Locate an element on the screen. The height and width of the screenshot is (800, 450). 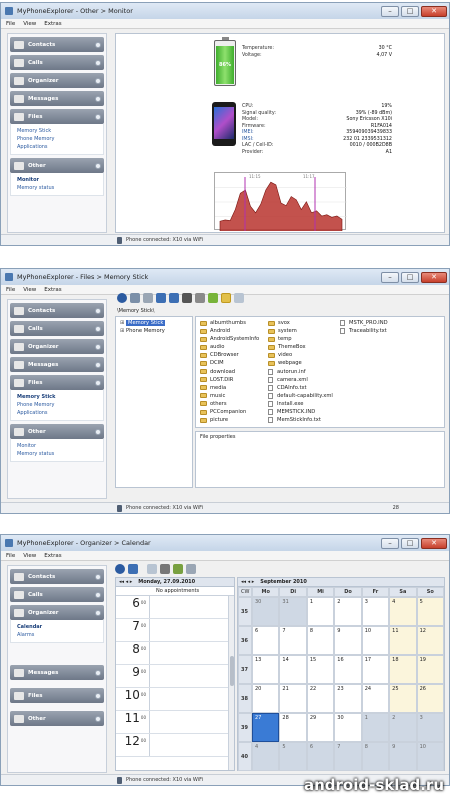
week-number: 40 is located at coordinates (245, 756).